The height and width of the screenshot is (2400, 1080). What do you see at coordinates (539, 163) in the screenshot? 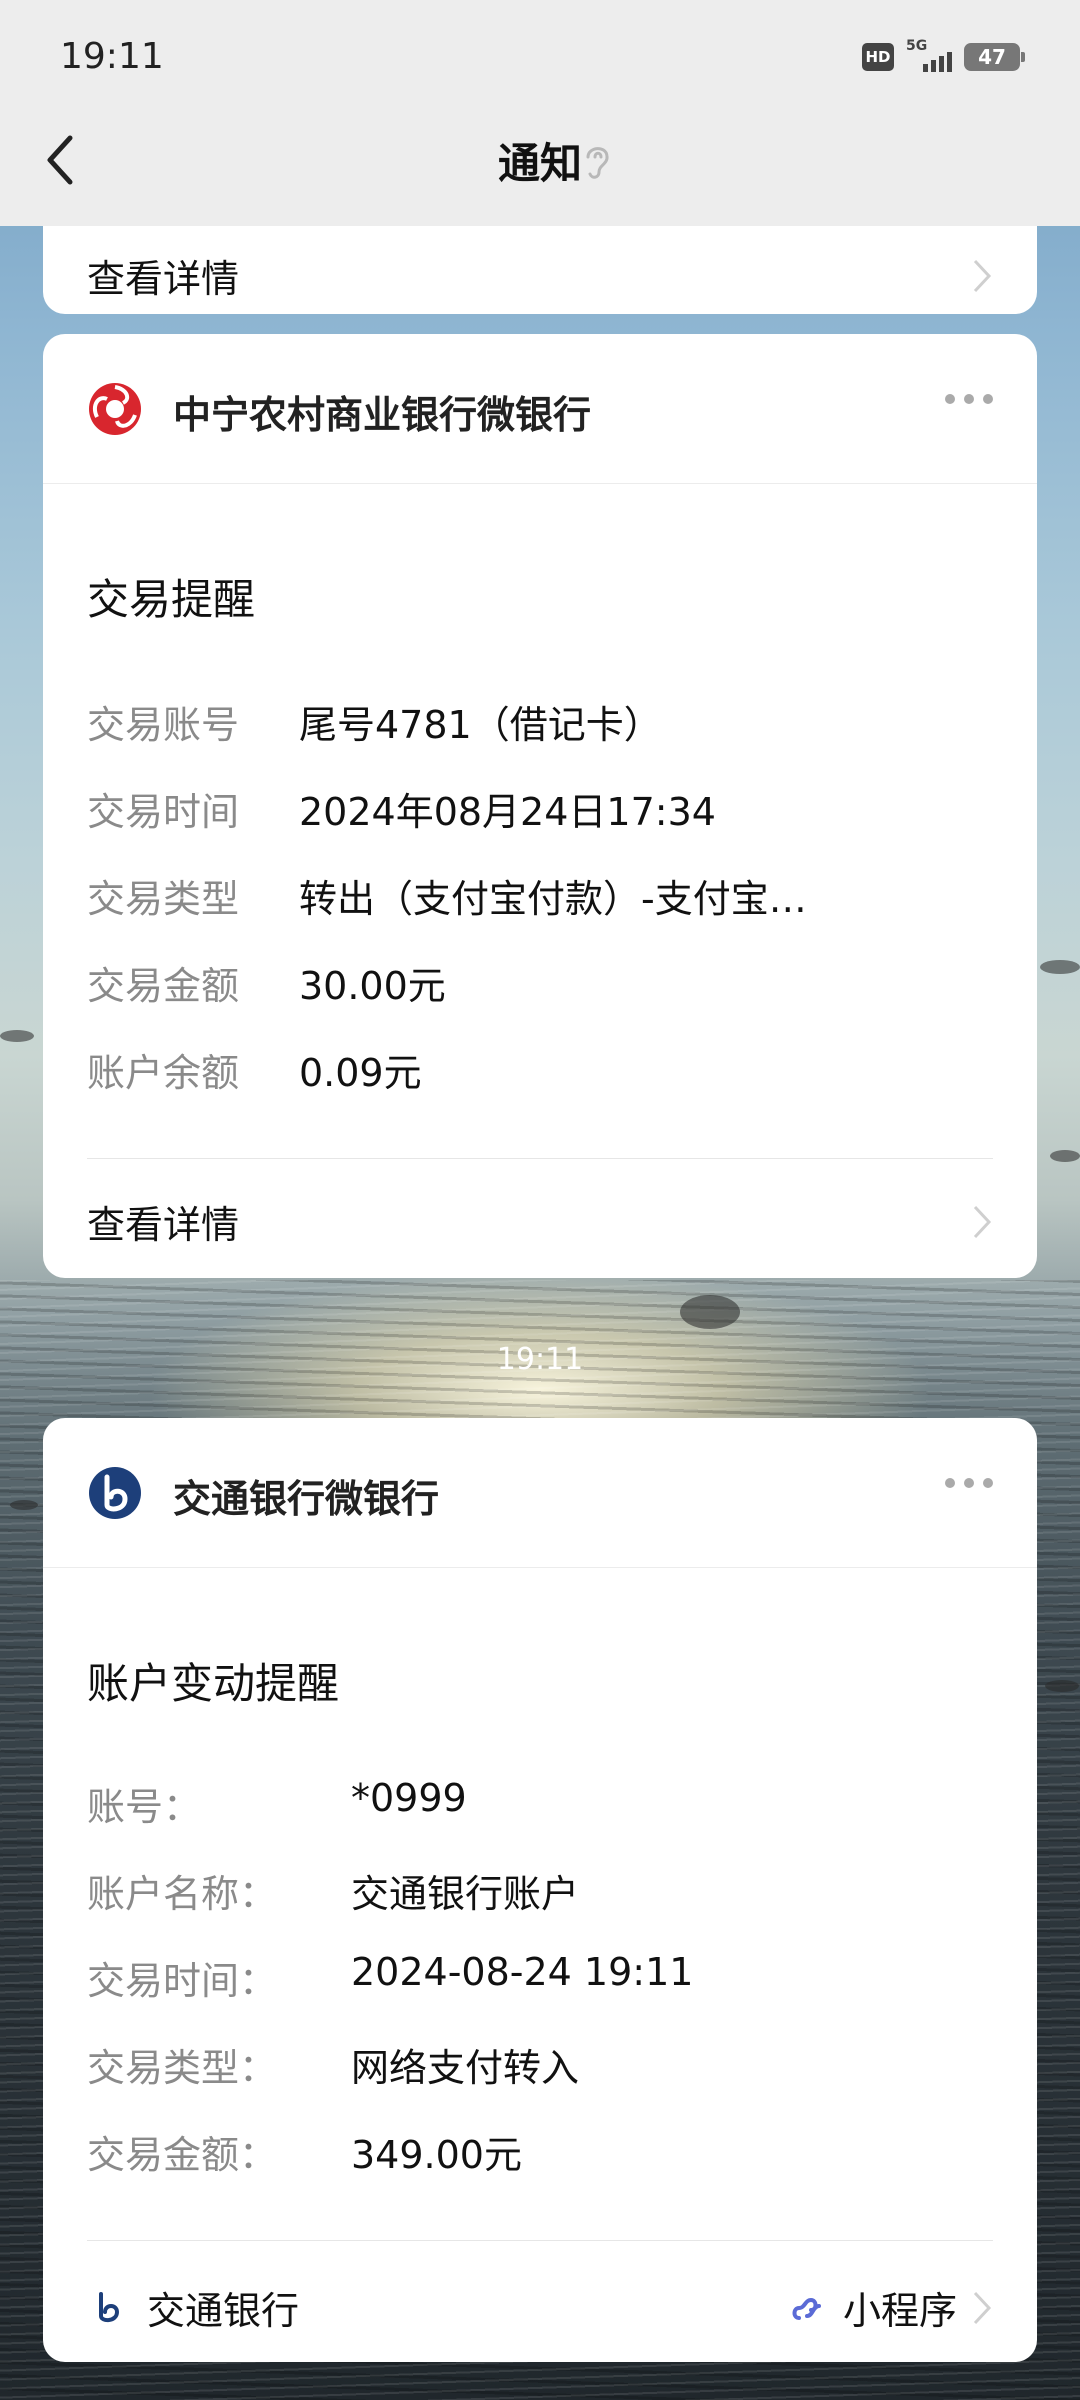
I see `page-title: 通知` at bounding box center [539, 163].